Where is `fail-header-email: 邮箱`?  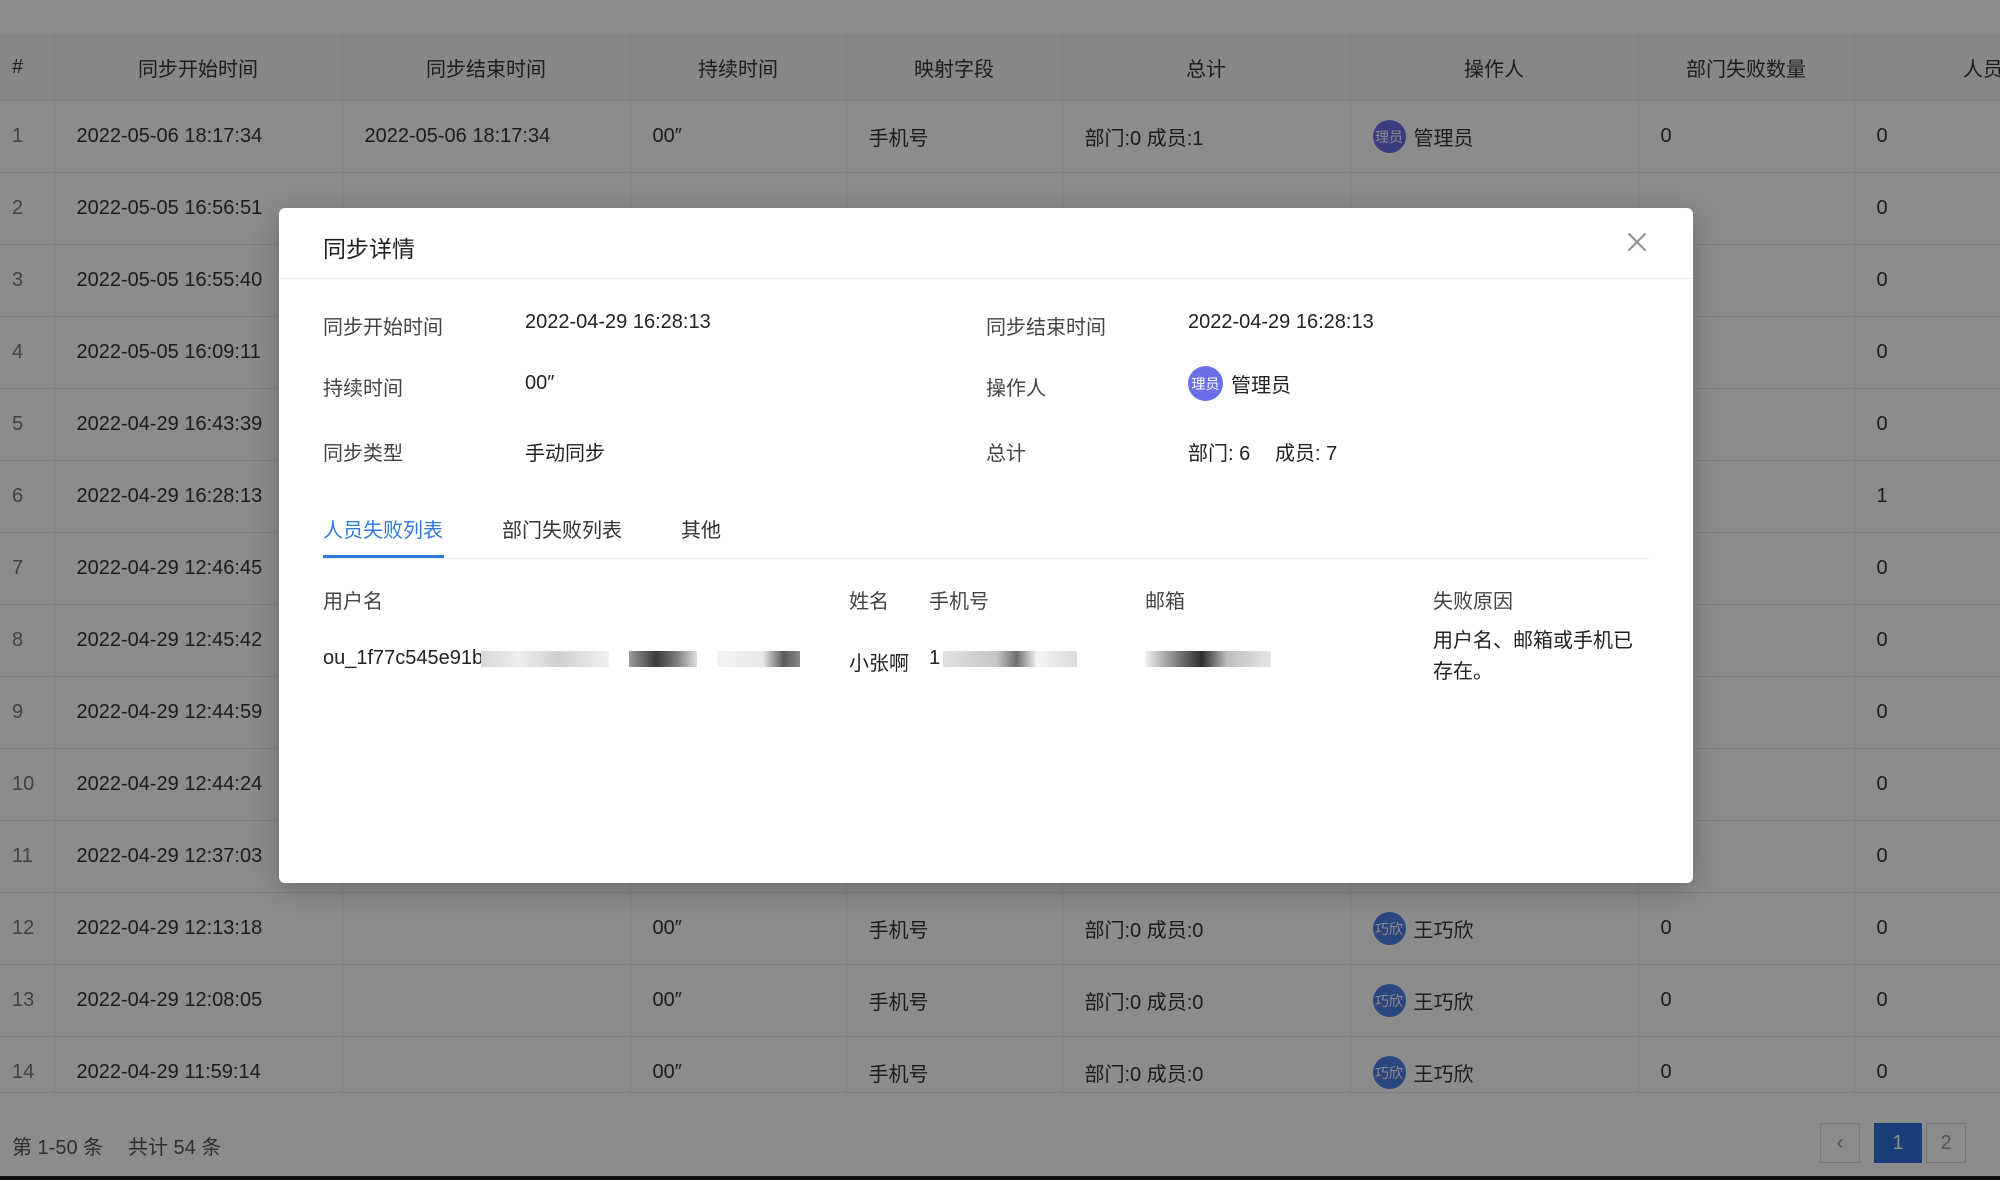 fail-header-email: 邮箱 is located at coordinates (1165, 602).